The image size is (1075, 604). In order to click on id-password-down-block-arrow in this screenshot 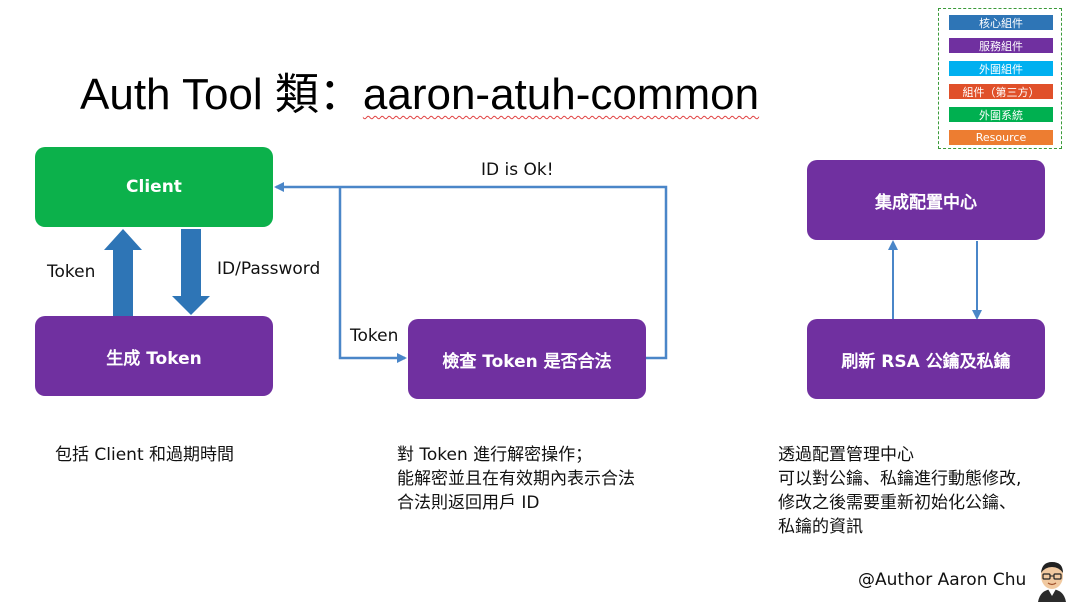, I will do `click(191, 272)`.